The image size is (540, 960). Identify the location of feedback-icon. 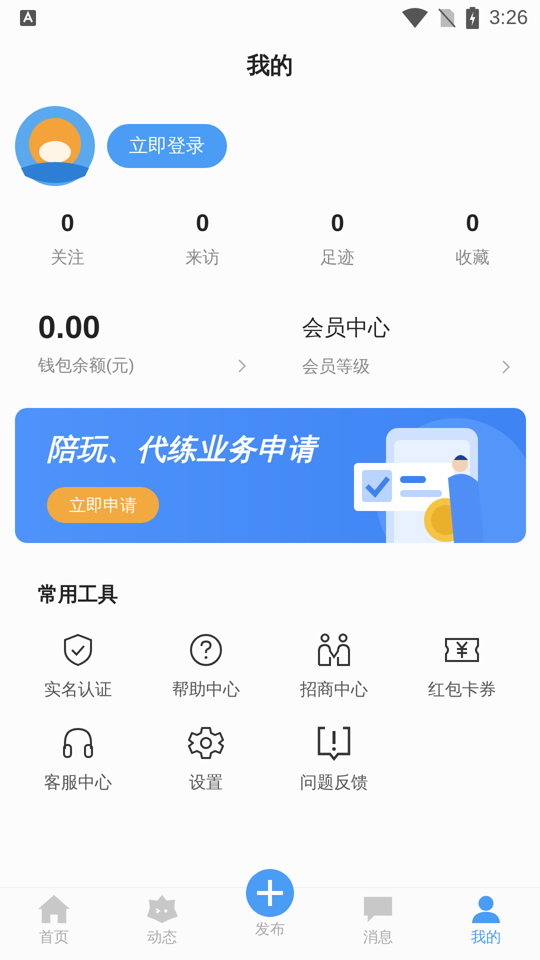
(334, 743).